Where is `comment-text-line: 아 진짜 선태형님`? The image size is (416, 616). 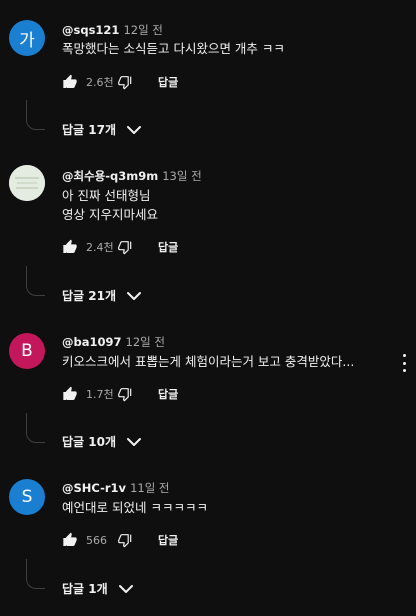
comment-text-line: 아 진짜 선태형님 is located at coordinates (106, 195).